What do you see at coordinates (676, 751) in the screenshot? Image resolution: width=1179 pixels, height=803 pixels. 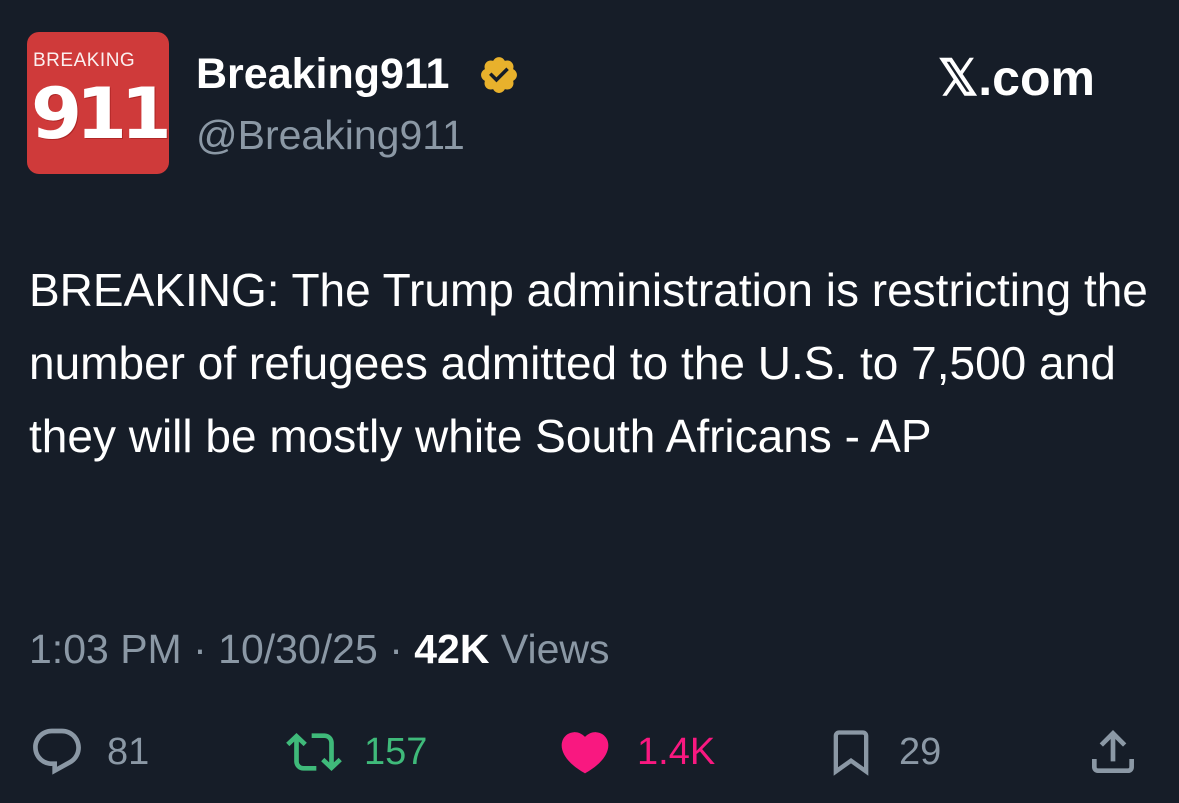 I see `like-count: 1.4K` at bounding box center [676, 751].